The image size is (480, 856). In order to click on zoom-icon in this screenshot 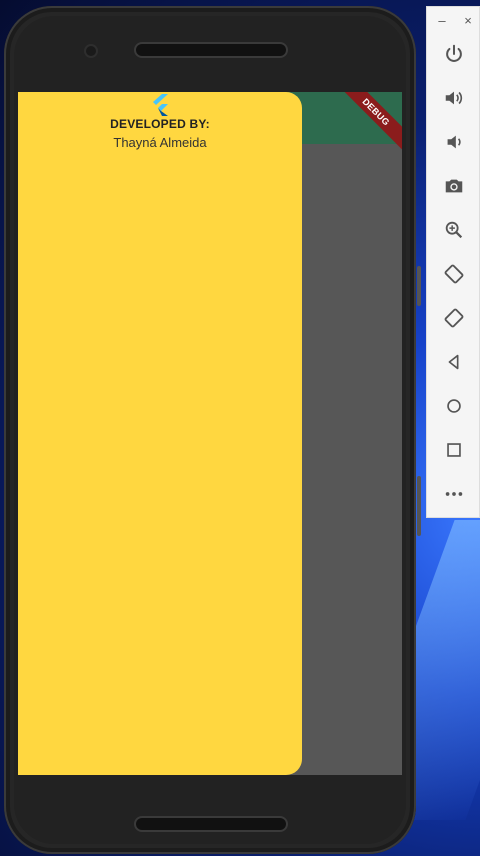, I will do `click(454, 230)`.